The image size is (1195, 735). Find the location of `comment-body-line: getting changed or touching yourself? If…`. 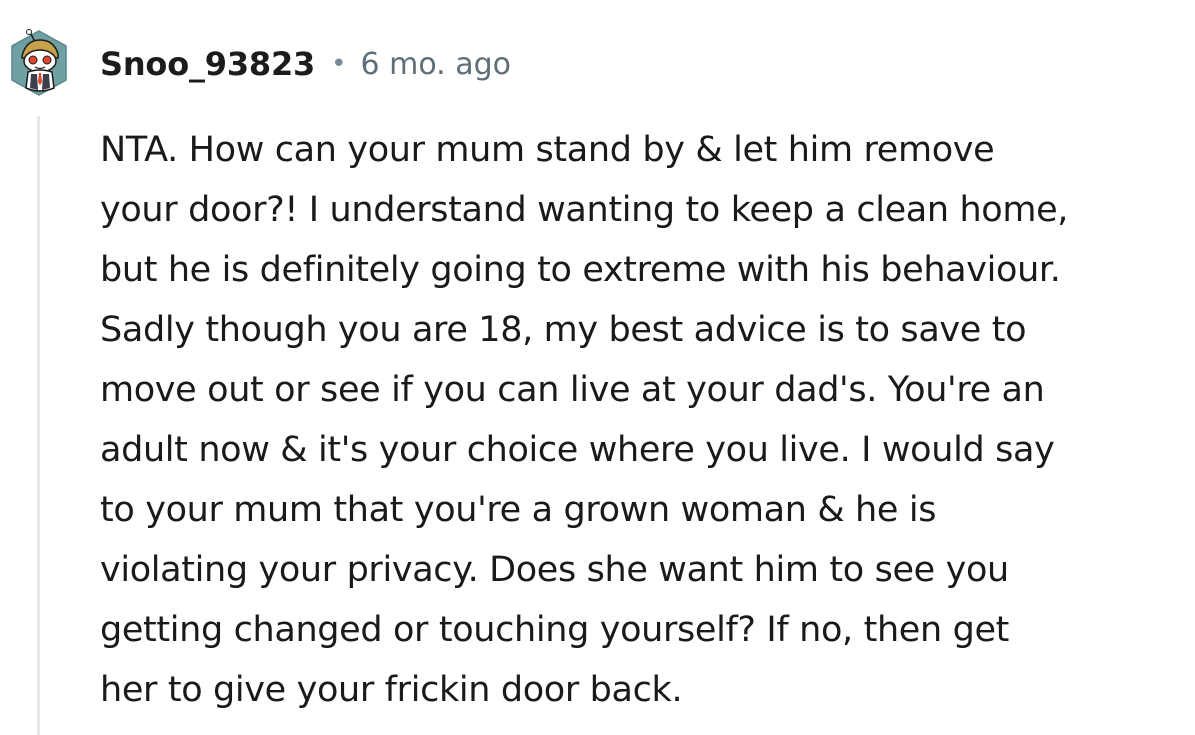

comment-body-line: getting changed or touching yourself? If… is located at coordinates (555, 630).